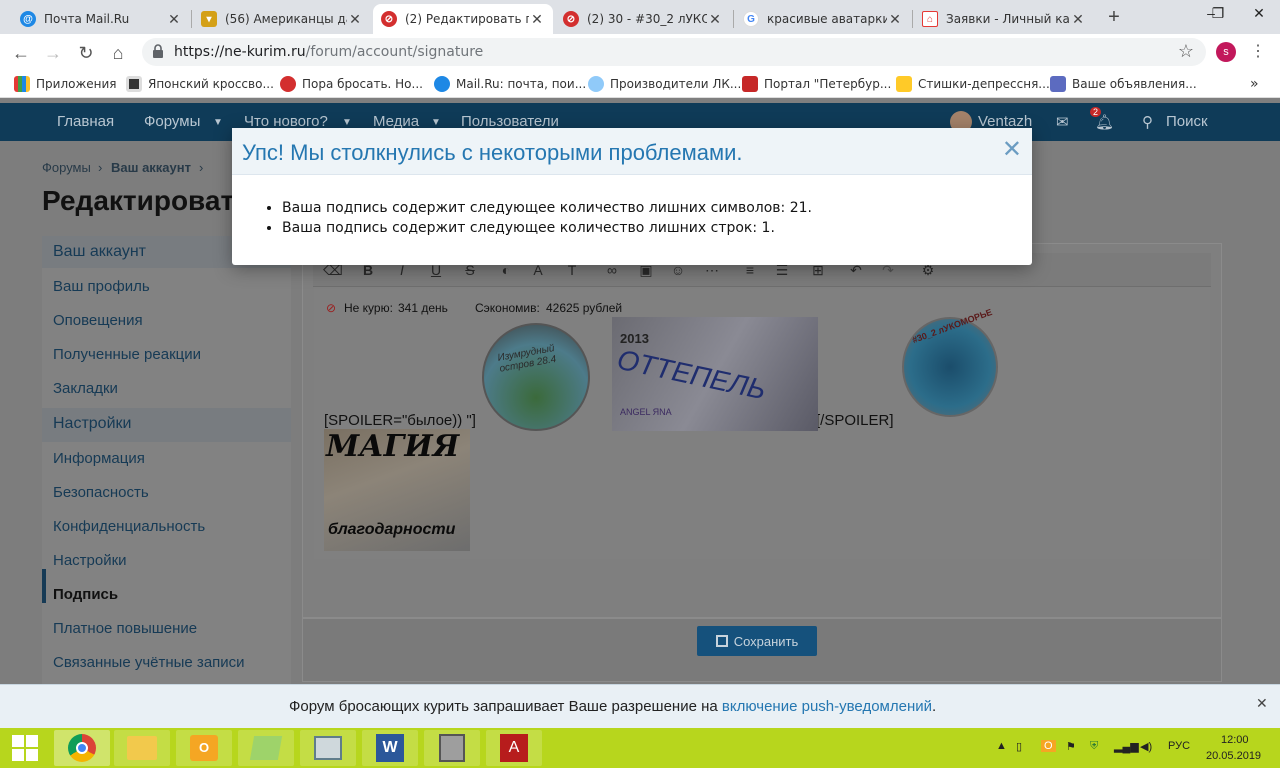 The height and width of the screenshot is (768, 1280). What do you see at coordinates (166, 425) in the screenshot?
I see `sidebar-header-settings: Настройки` at bounding box center [166, 425].